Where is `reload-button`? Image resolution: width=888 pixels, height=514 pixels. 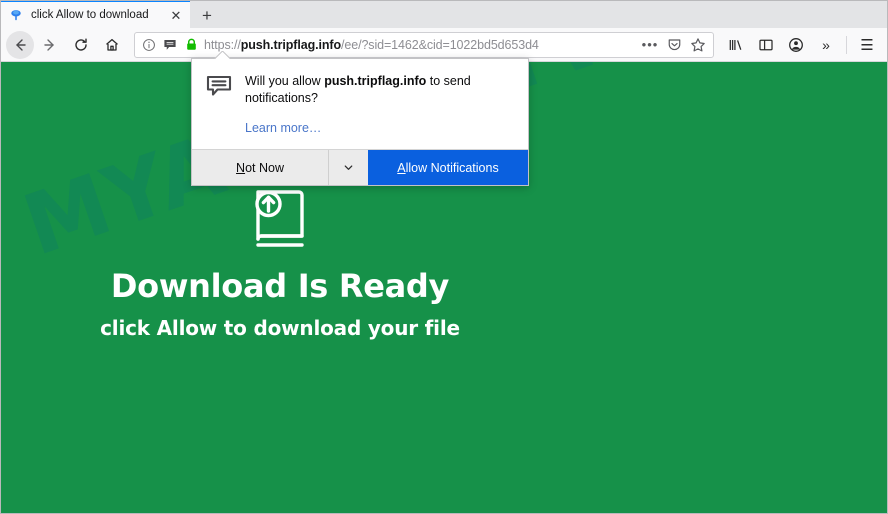
reload-button is located at coordinates (81, 45).